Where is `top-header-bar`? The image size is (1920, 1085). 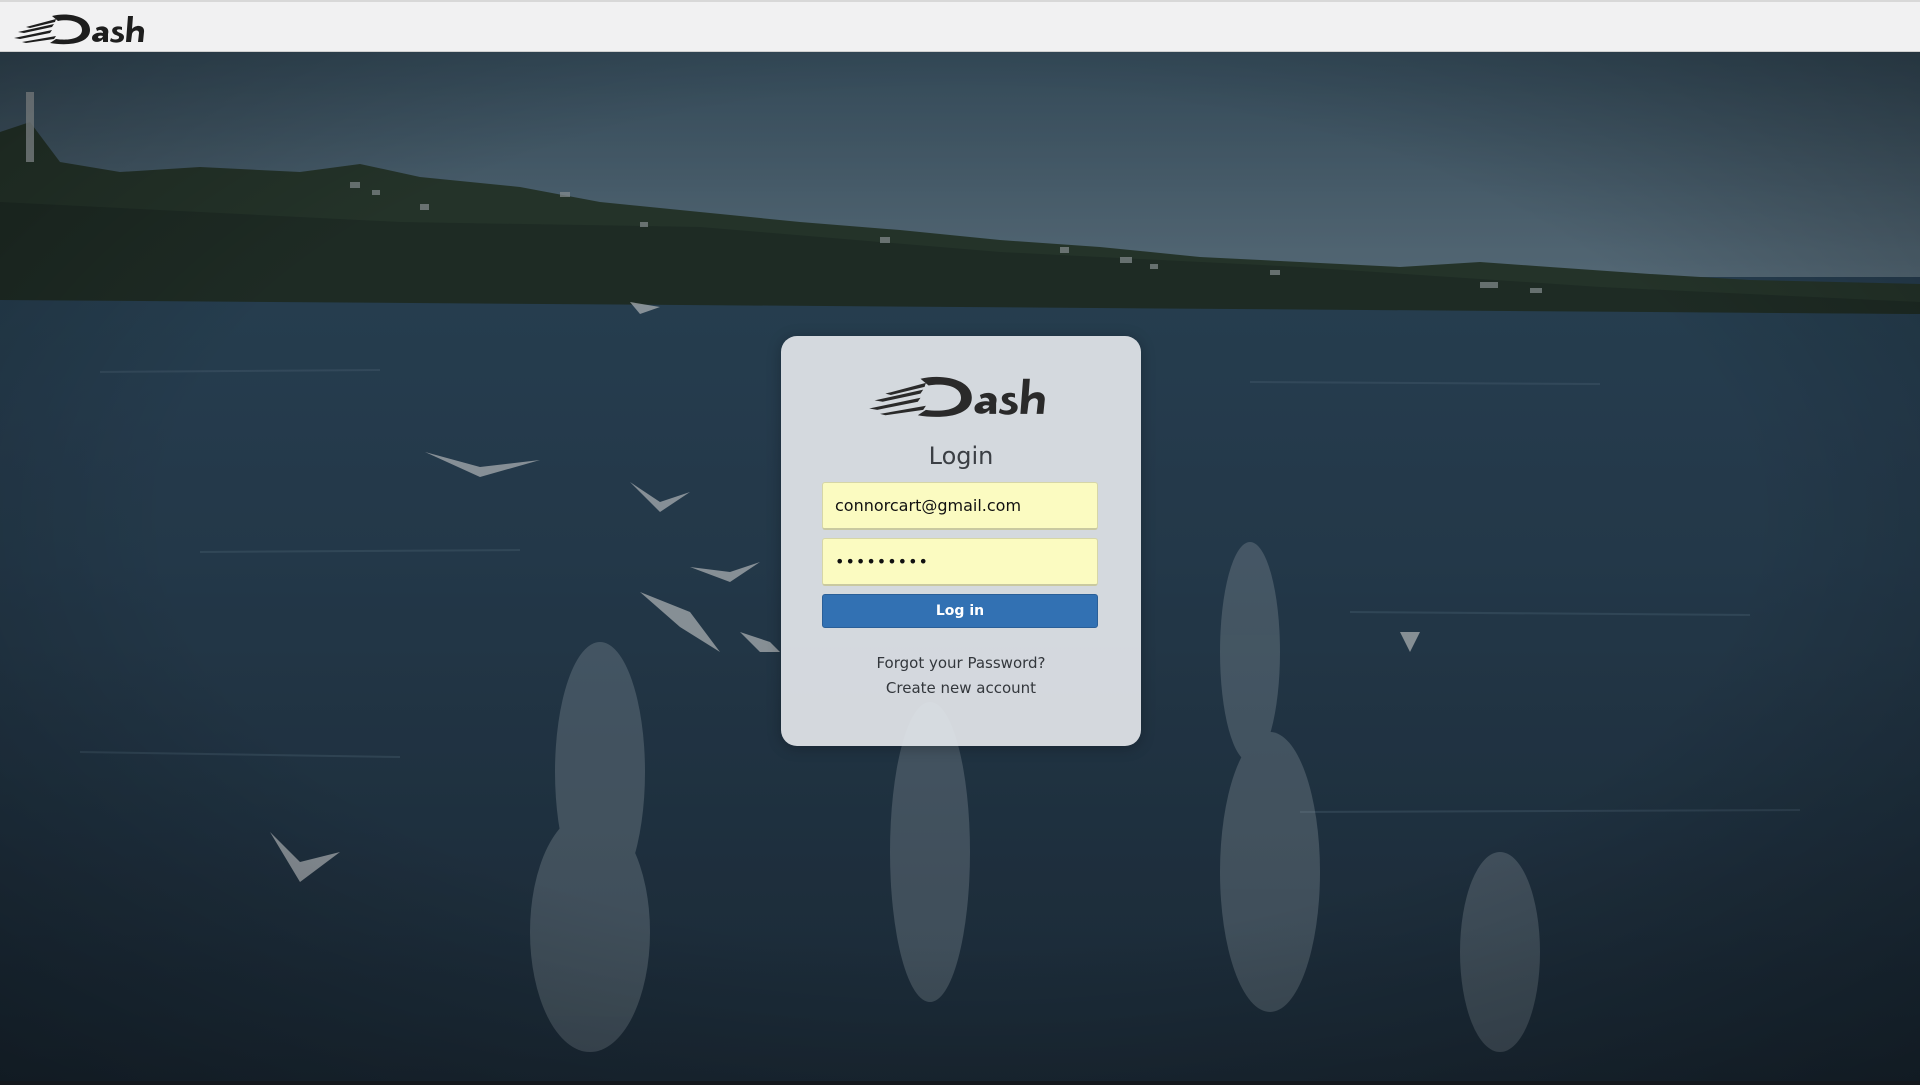 top-header-bar is located at coordinates (960, 26).